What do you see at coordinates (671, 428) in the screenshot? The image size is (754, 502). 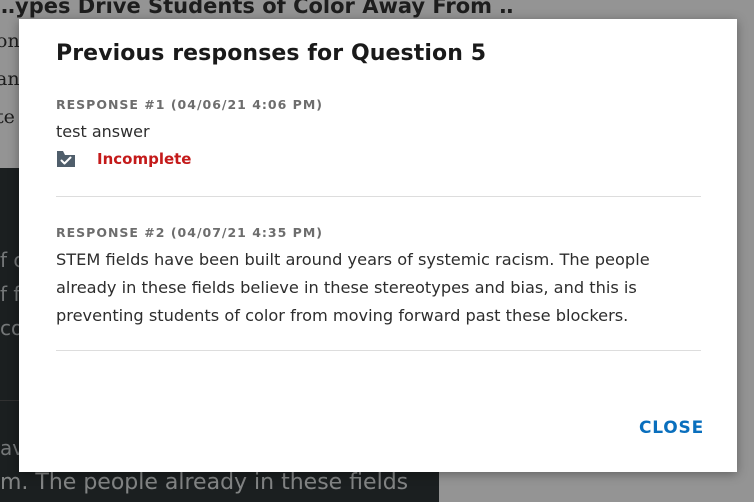 I see `close-button: CLOSE` at bounding box center [671, 428].